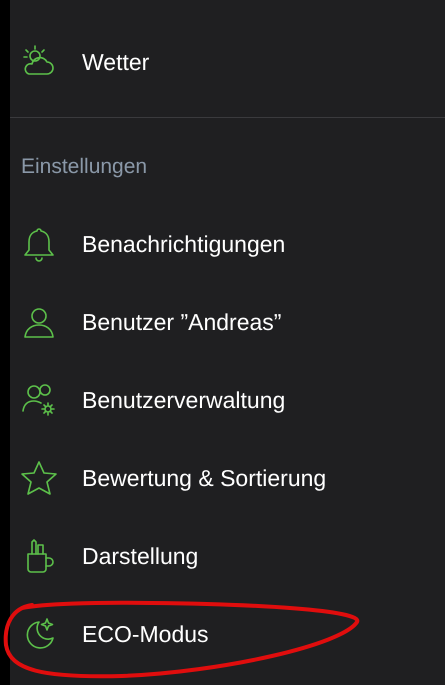  I want to click on menu-item: Bewertung & Sortierung, so click(227, 478).